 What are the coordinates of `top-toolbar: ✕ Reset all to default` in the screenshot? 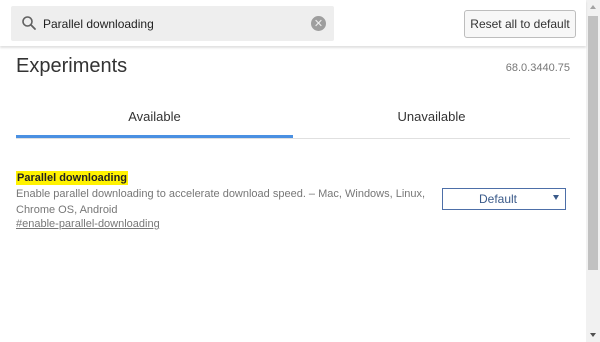 It's located at (293, 23).